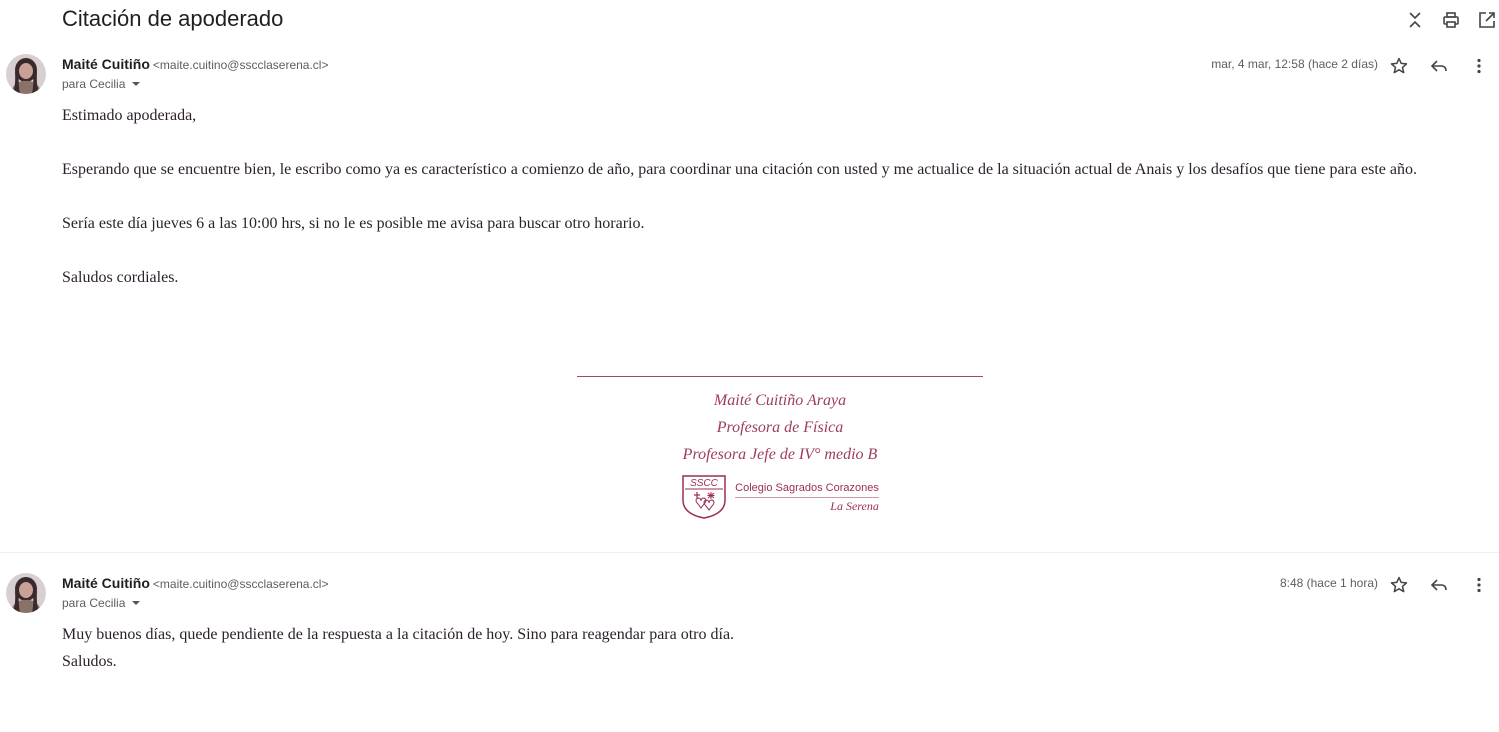 Image resolution: width=1499 pixels, height=732 pixels. What do you see at coordinates (89, 661) in the screenshot?
I see `body-paragraph: Saludos.` at bounding box center [89, 661].